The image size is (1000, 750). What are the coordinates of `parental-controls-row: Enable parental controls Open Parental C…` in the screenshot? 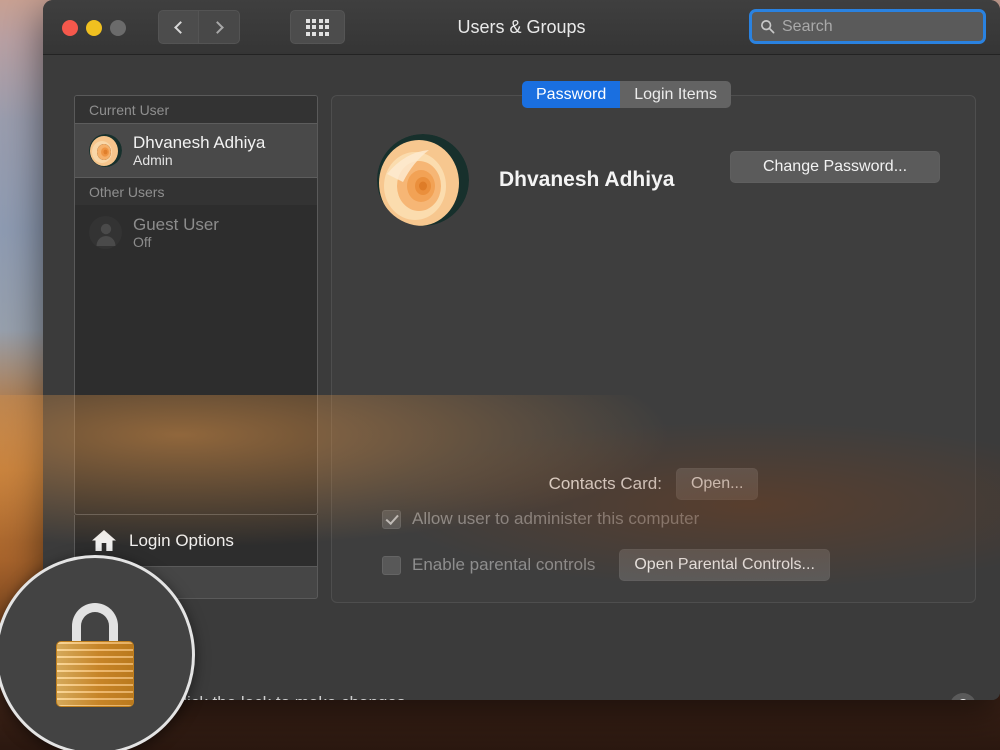 It's located at (606, 565).